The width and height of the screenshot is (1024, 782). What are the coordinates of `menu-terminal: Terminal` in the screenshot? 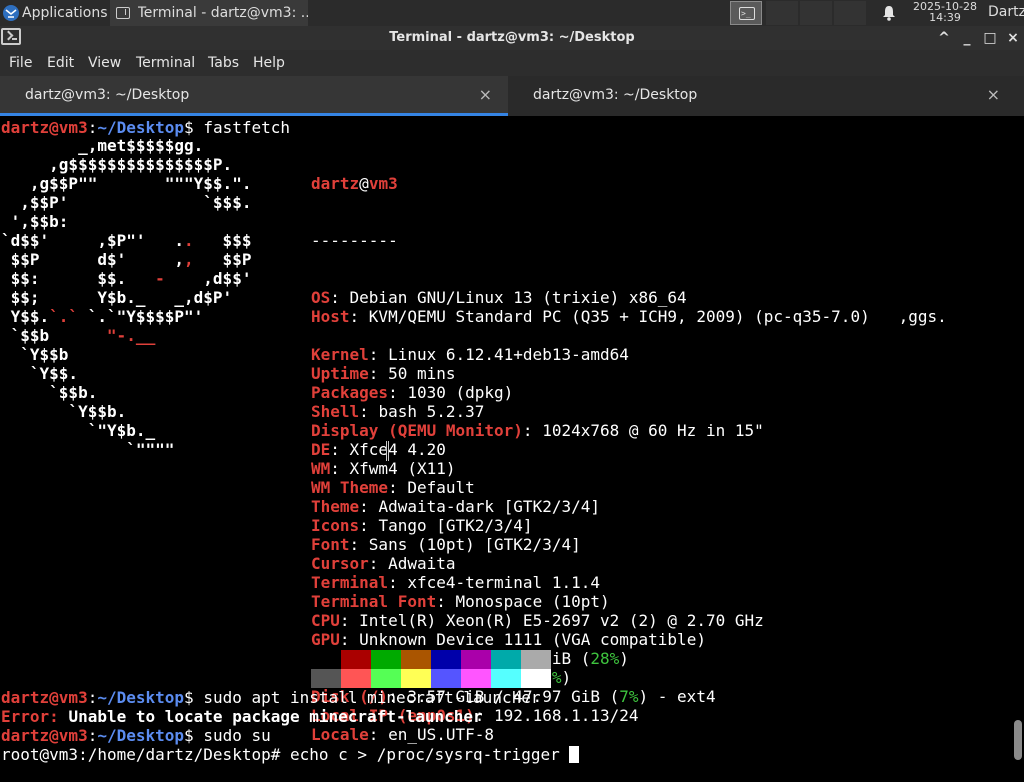 It's located at (165, 63).